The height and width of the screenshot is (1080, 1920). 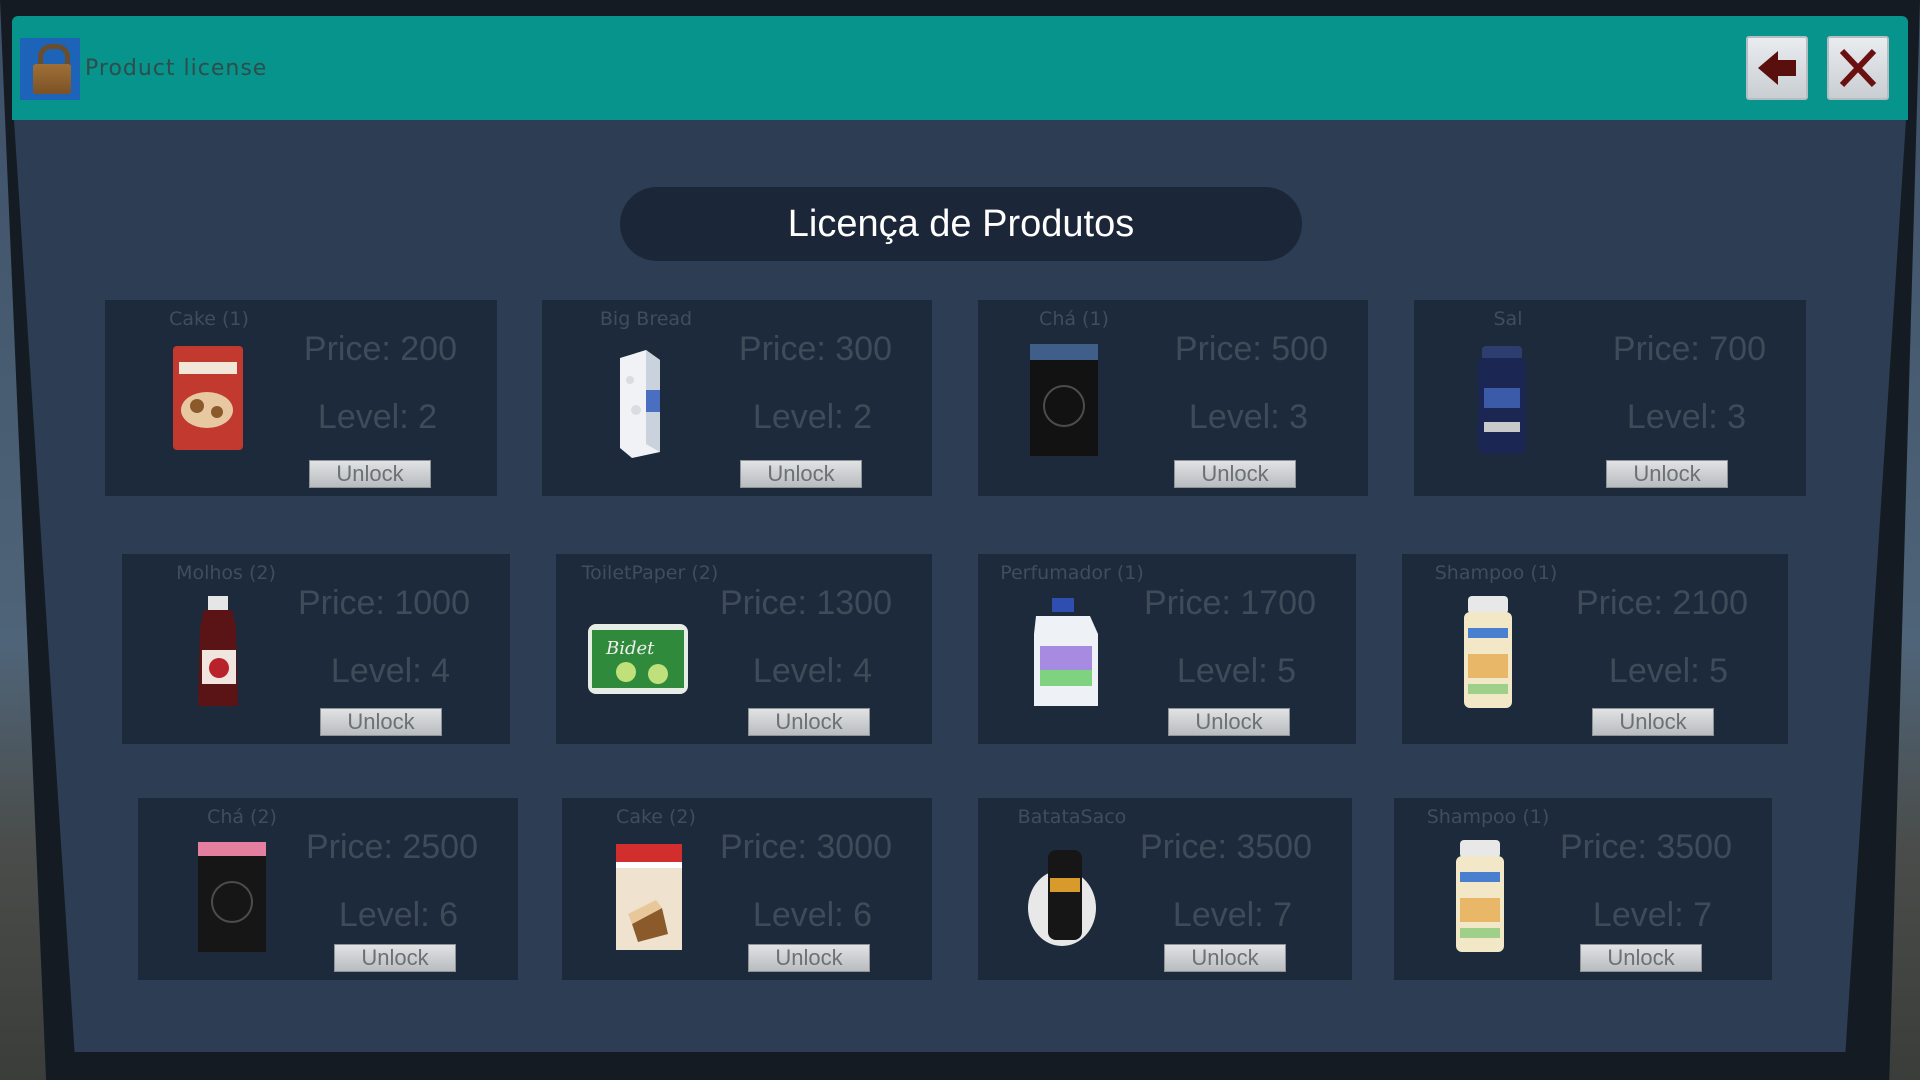 What do you see at coordinates (1063, 898) in the screenshot?
I see `chips-bag-icon` at bounding box center [1063, 898].